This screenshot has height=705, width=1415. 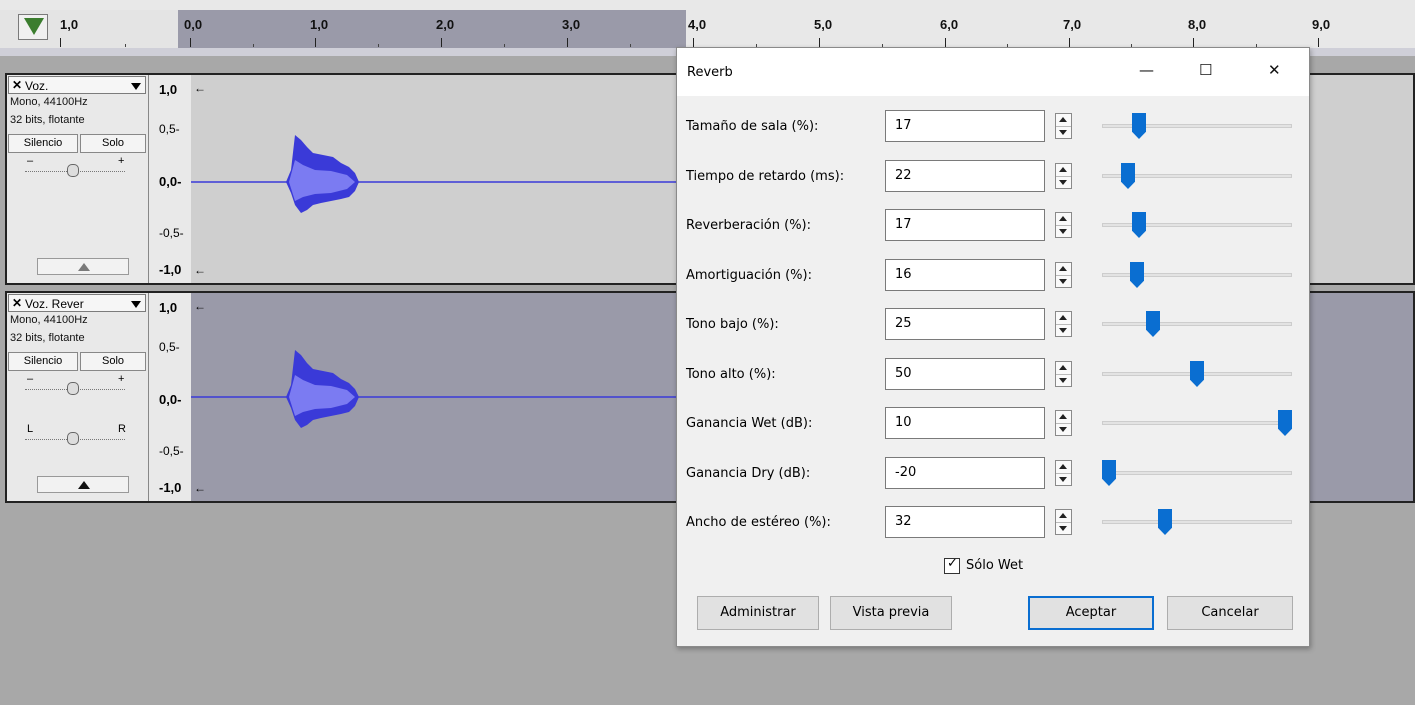 I want to click on cancel-button: Cancelar, so click(x=1230, y=613).